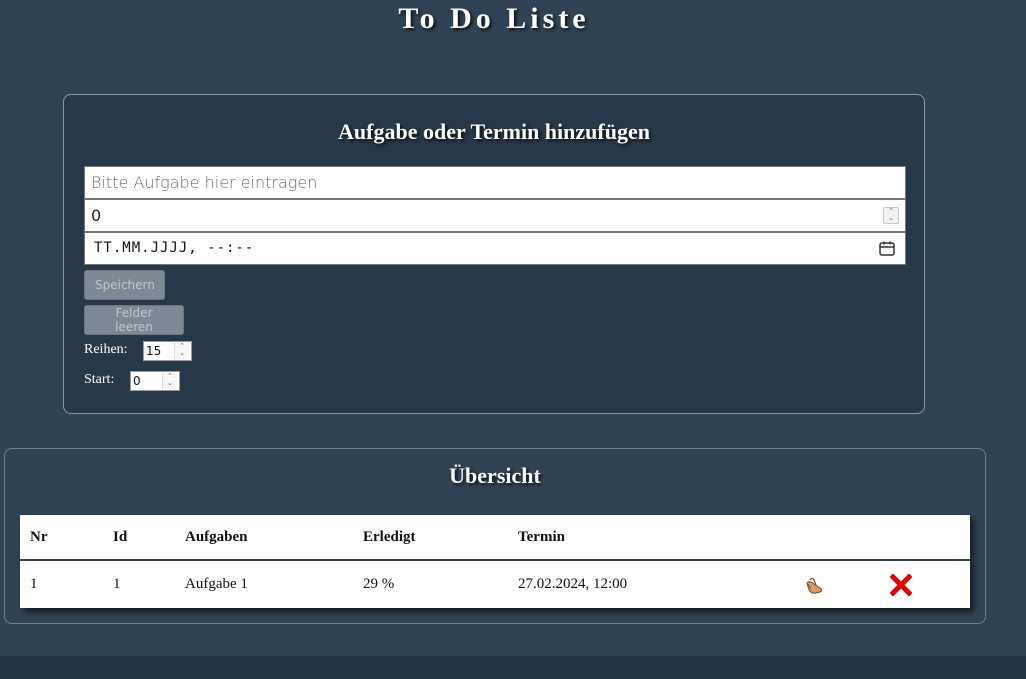  I want to click on page-title: To Do Liste, so click(494, 18).